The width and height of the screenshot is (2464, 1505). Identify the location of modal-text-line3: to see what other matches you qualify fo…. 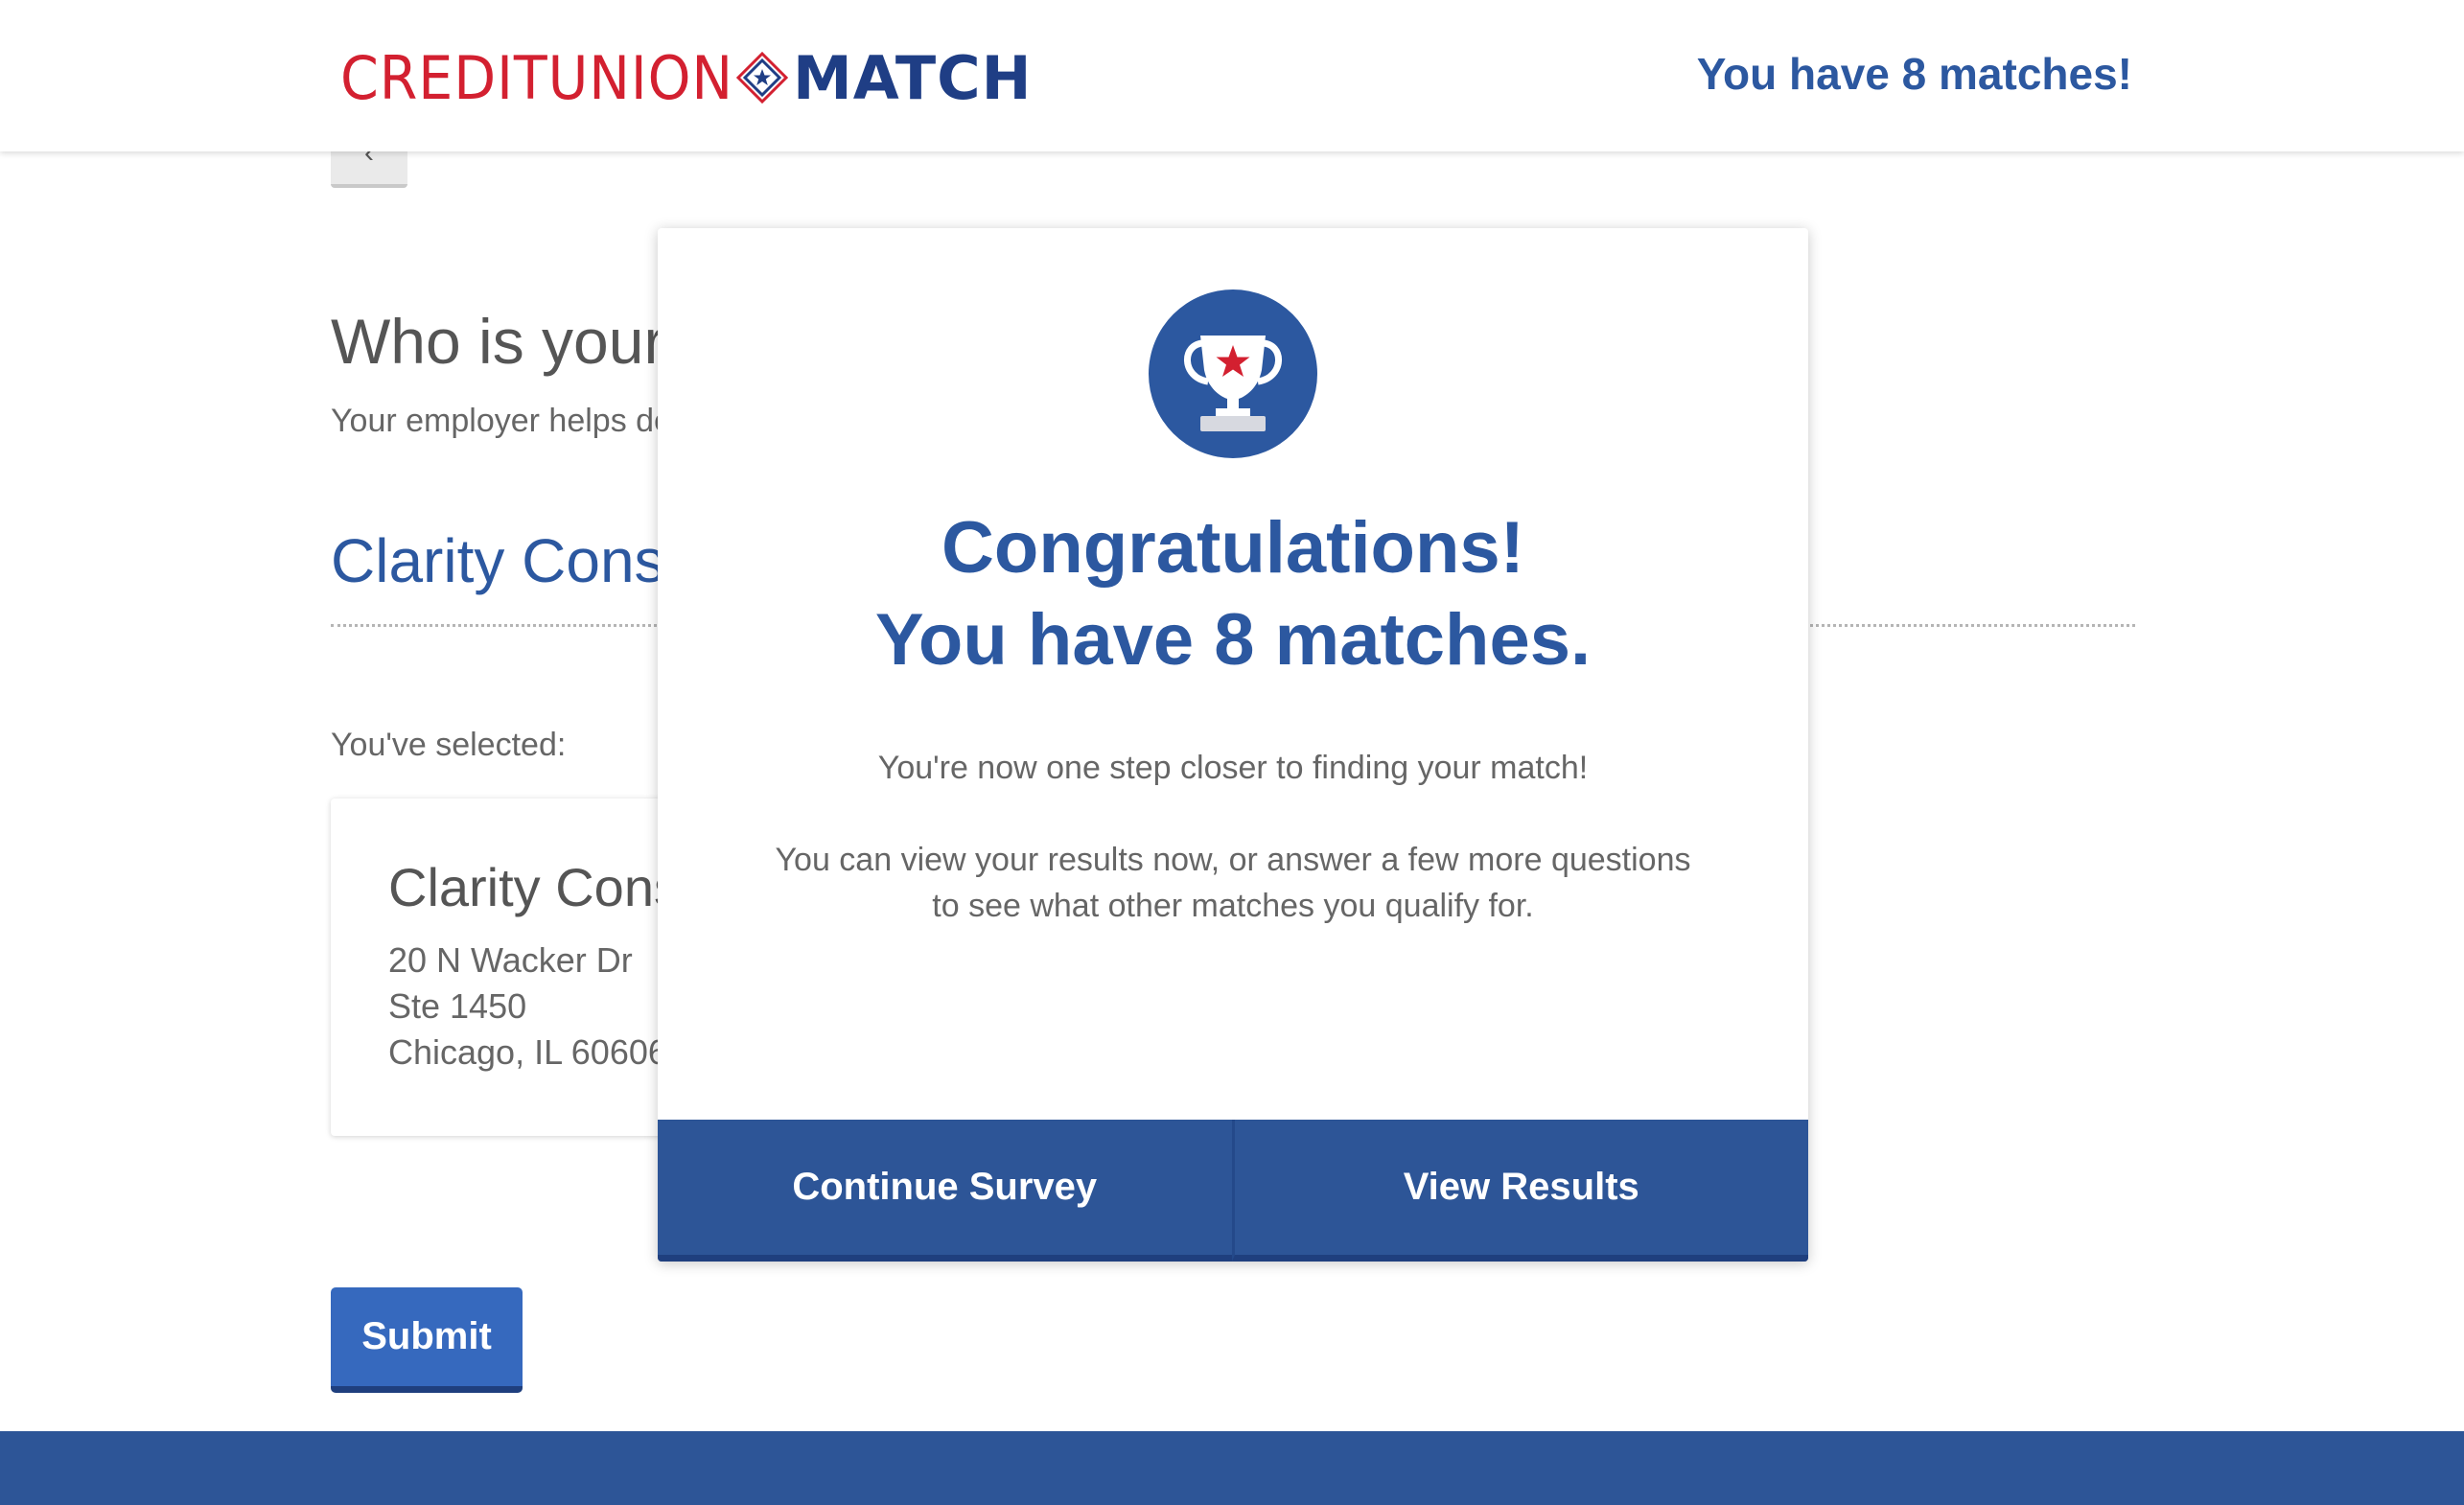
(1233, 906).